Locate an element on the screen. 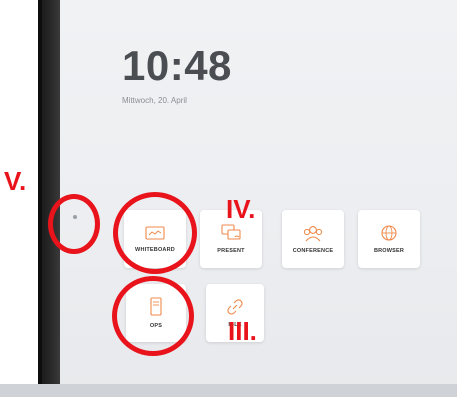 The height and width of the screenshot is (397, 457). app-label-conference: CONFERENCE is located at coordinates (313, 251).